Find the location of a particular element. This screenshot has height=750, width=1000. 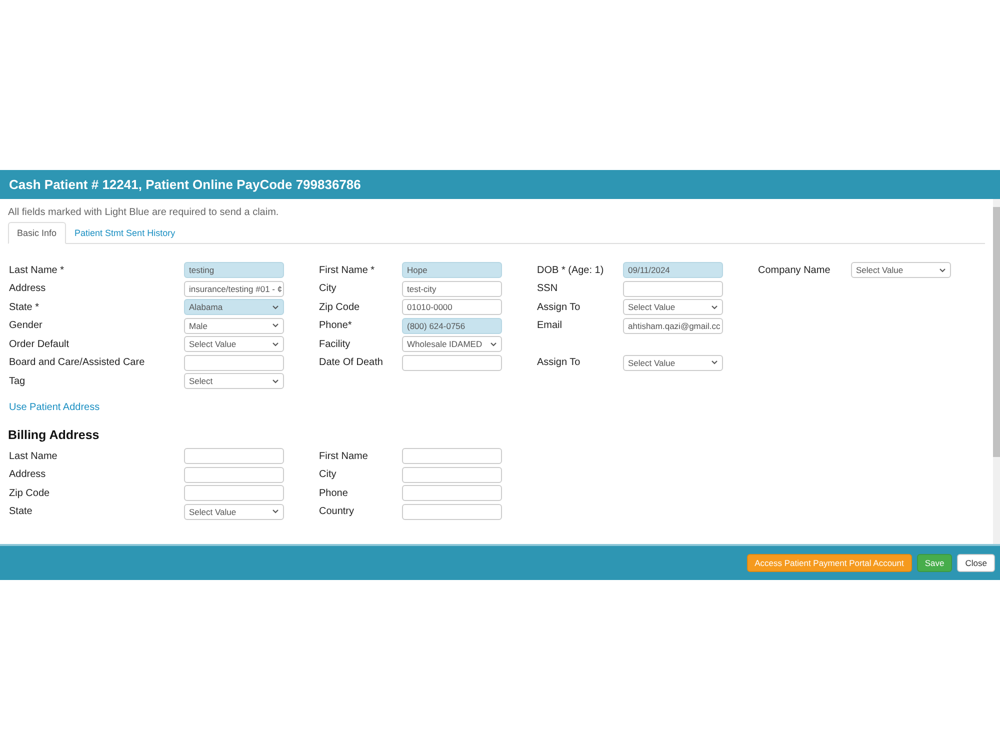

field-label: First Name * is located at coordinates (347, 271).